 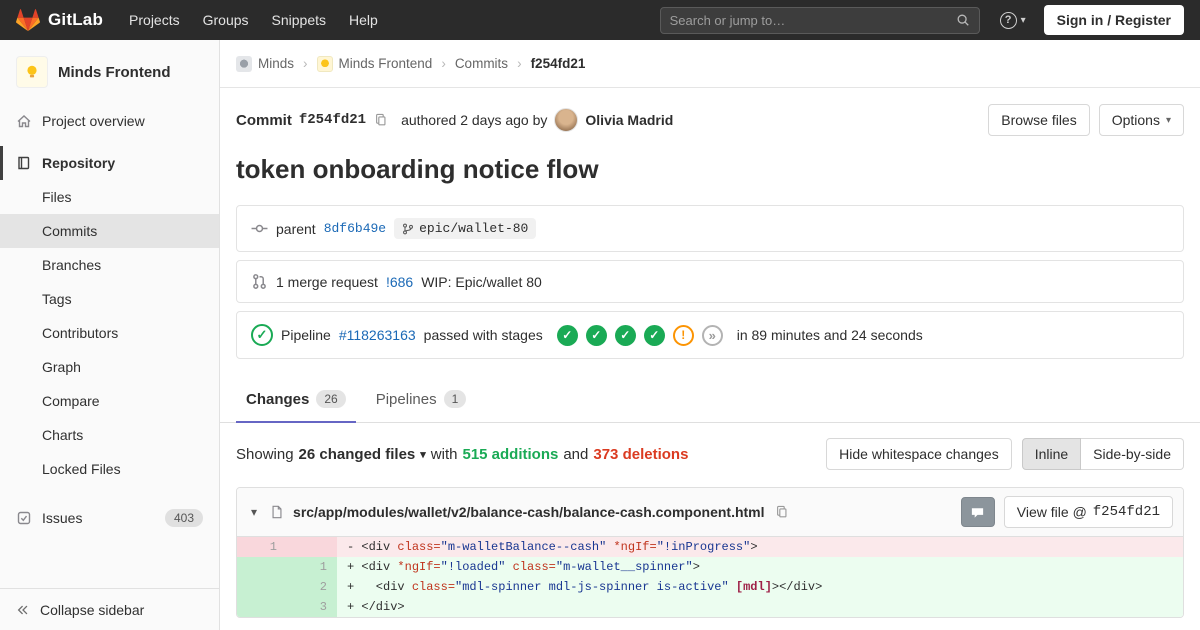 I want to click on sidebar-item-branches: Branches, so click(x=109, y=265).